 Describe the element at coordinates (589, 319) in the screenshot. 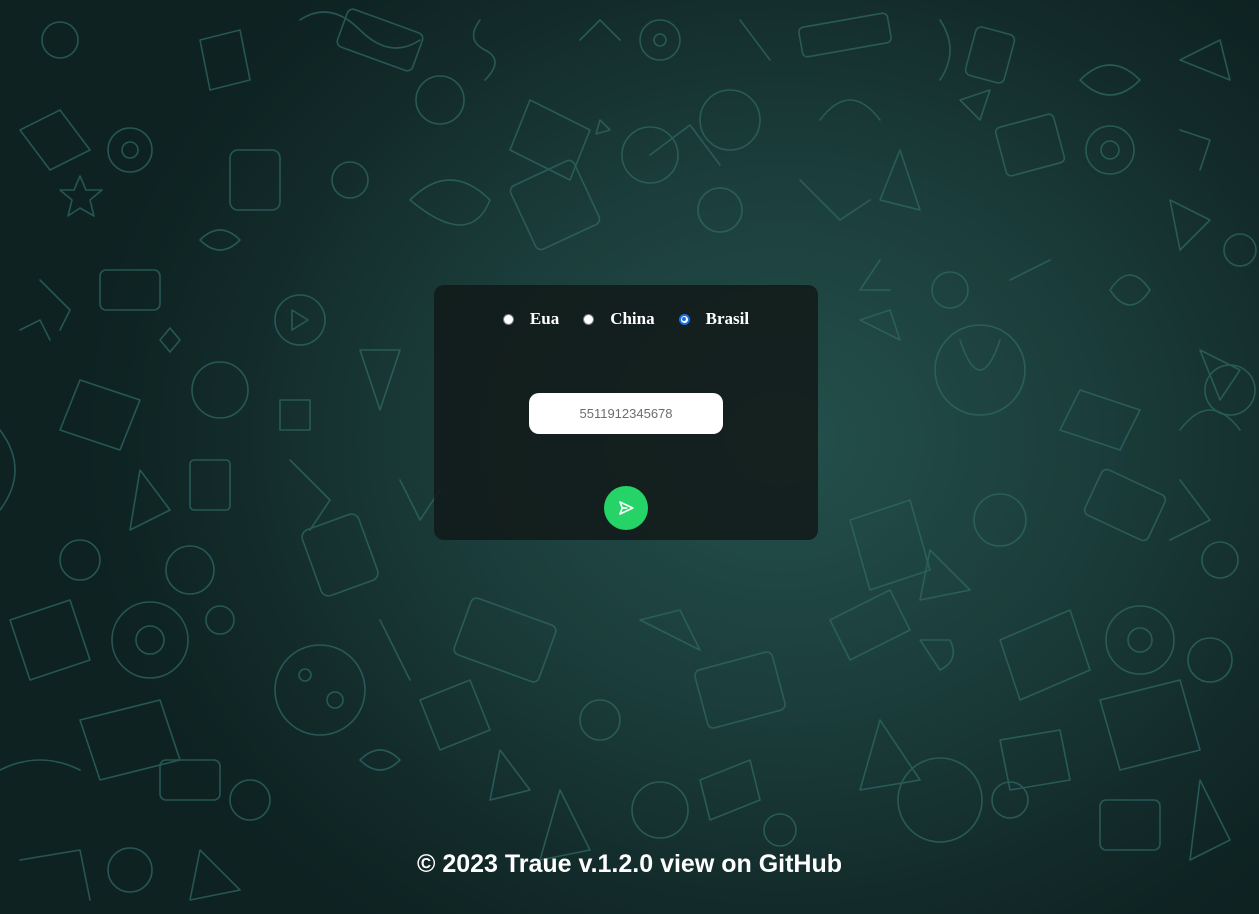

I see `radio-china` at that location.